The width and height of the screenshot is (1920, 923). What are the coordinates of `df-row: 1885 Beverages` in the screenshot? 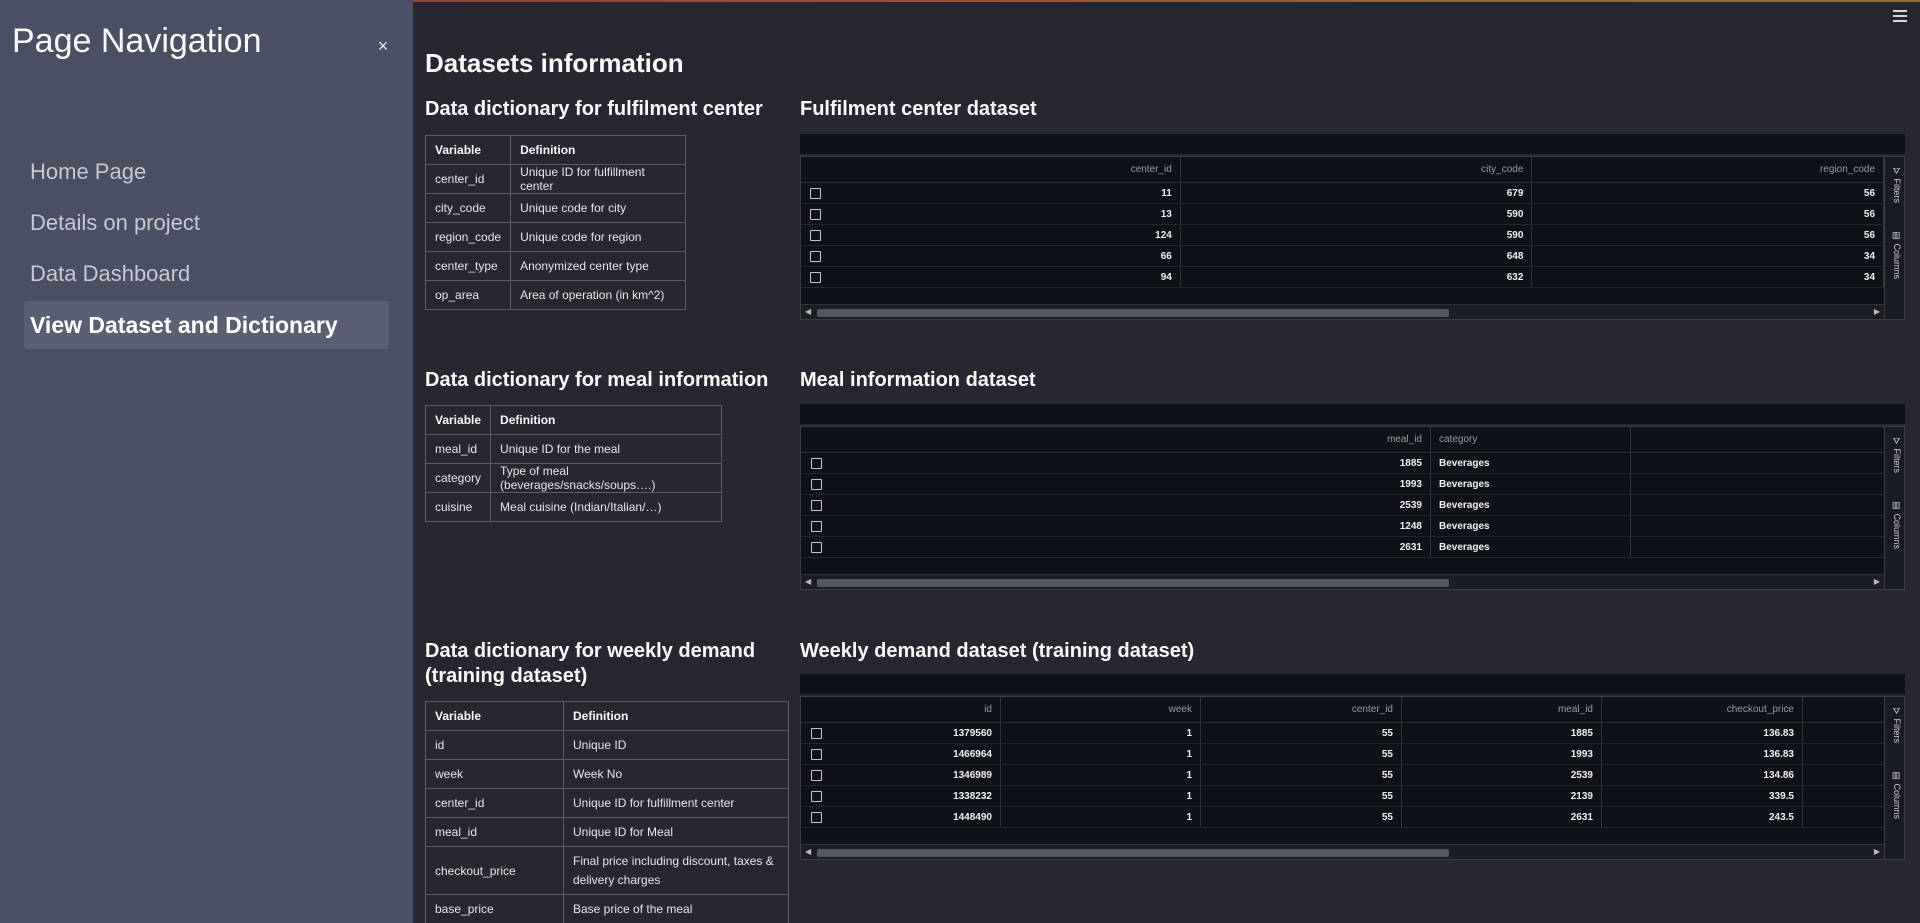 It's located at (1342, 463).